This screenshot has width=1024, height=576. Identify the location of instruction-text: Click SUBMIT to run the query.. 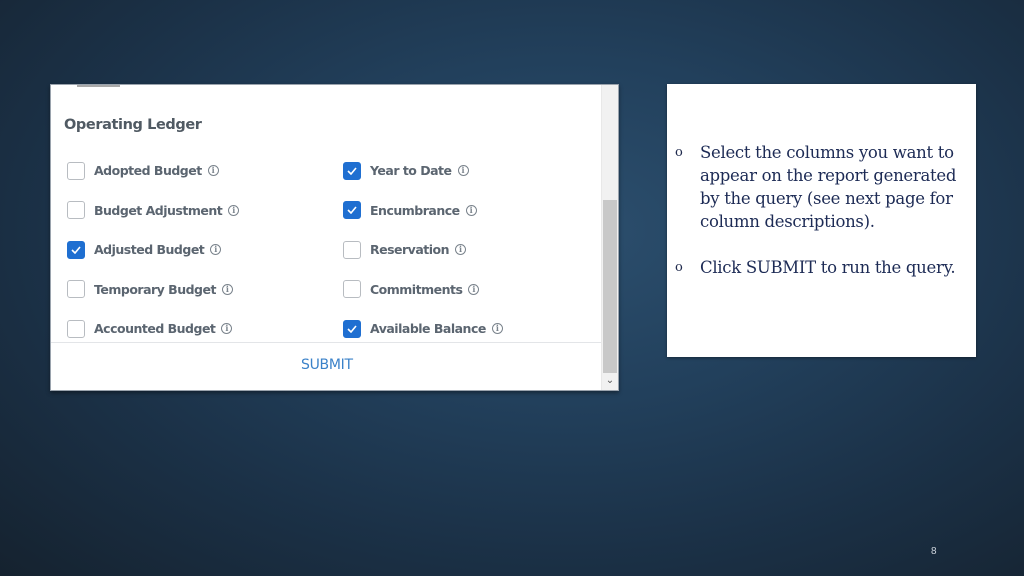
(828, 267).